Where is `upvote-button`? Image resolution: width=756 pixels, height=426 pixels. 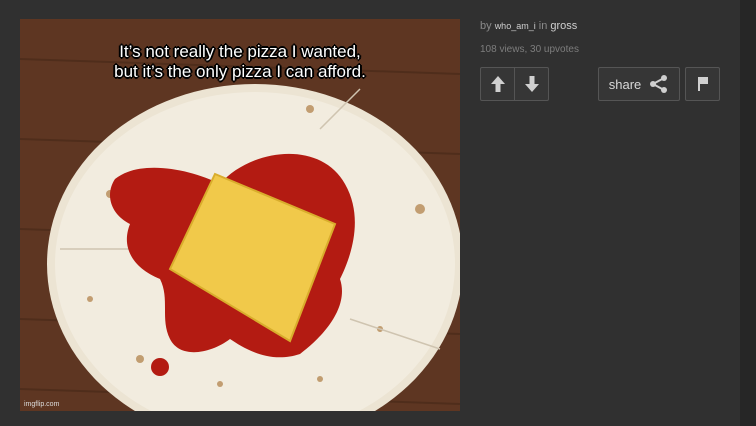 upvote-button is located at coordinates (497, 84).